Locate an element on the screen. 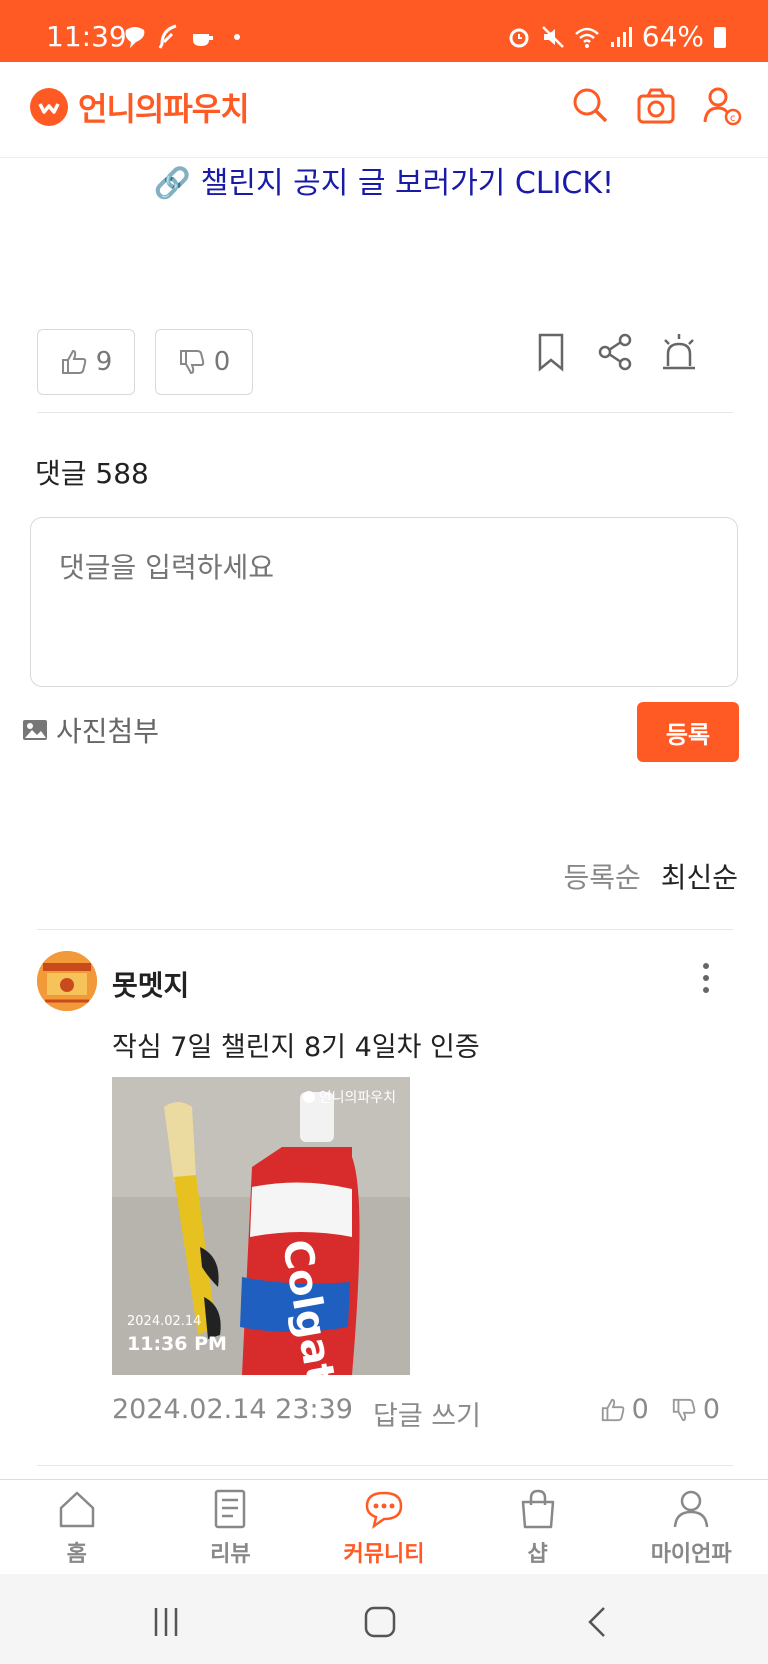 The height and width of the screenshot is (1664, 768). comment-dislike-button: 0 is located at coordinates (695, 1409).